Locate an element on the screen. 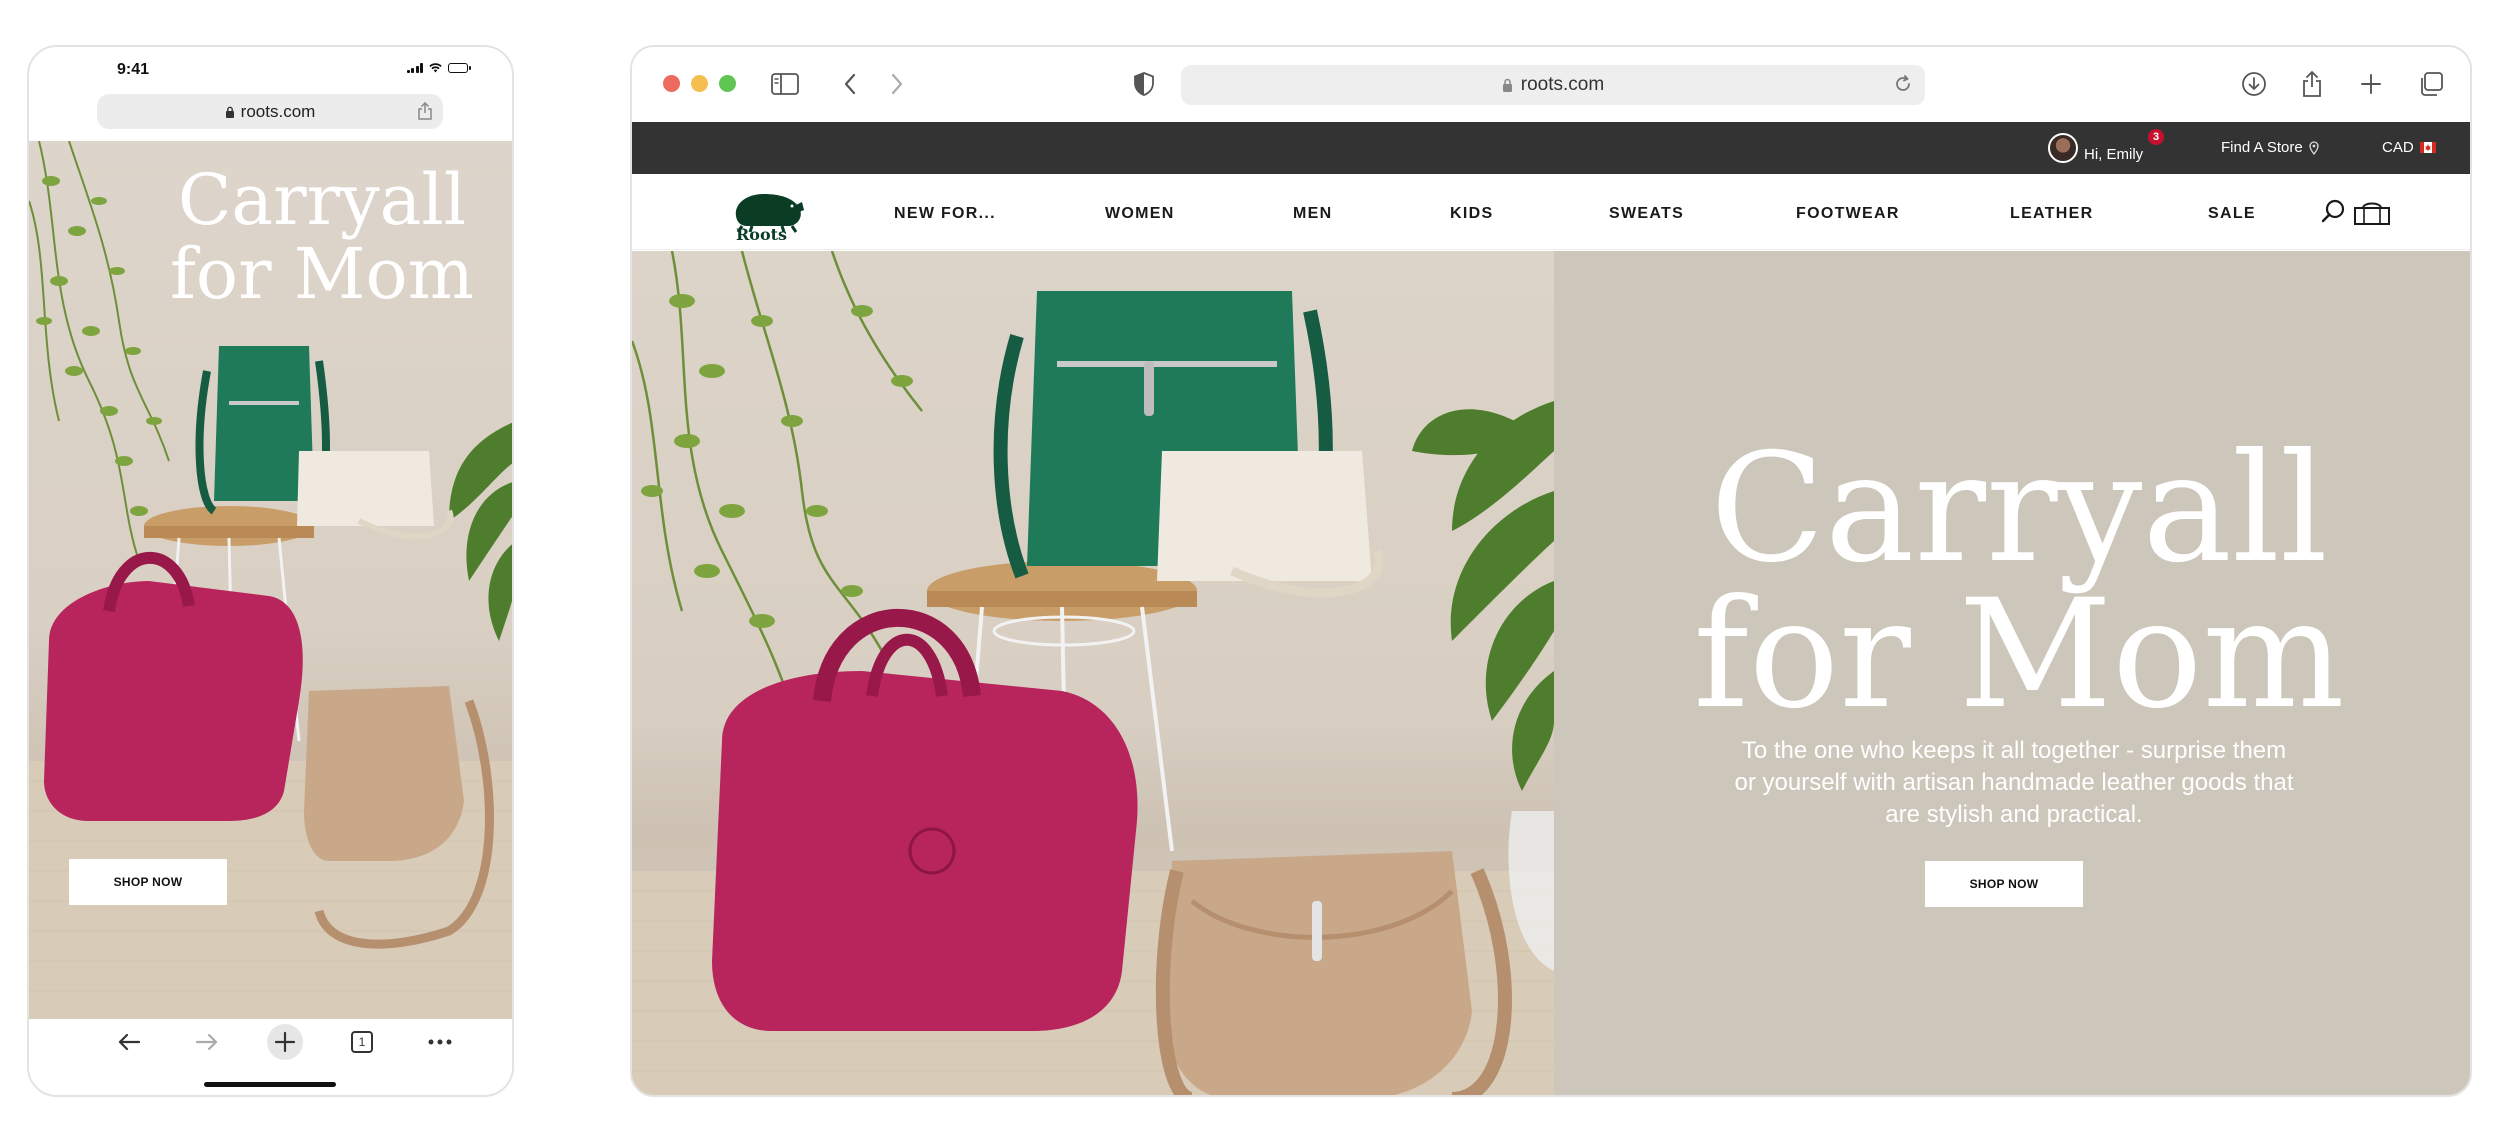 The height and width of the screenshot is (1123, 2500). tabs-count: 1 is located at coordinates (362, 1042).